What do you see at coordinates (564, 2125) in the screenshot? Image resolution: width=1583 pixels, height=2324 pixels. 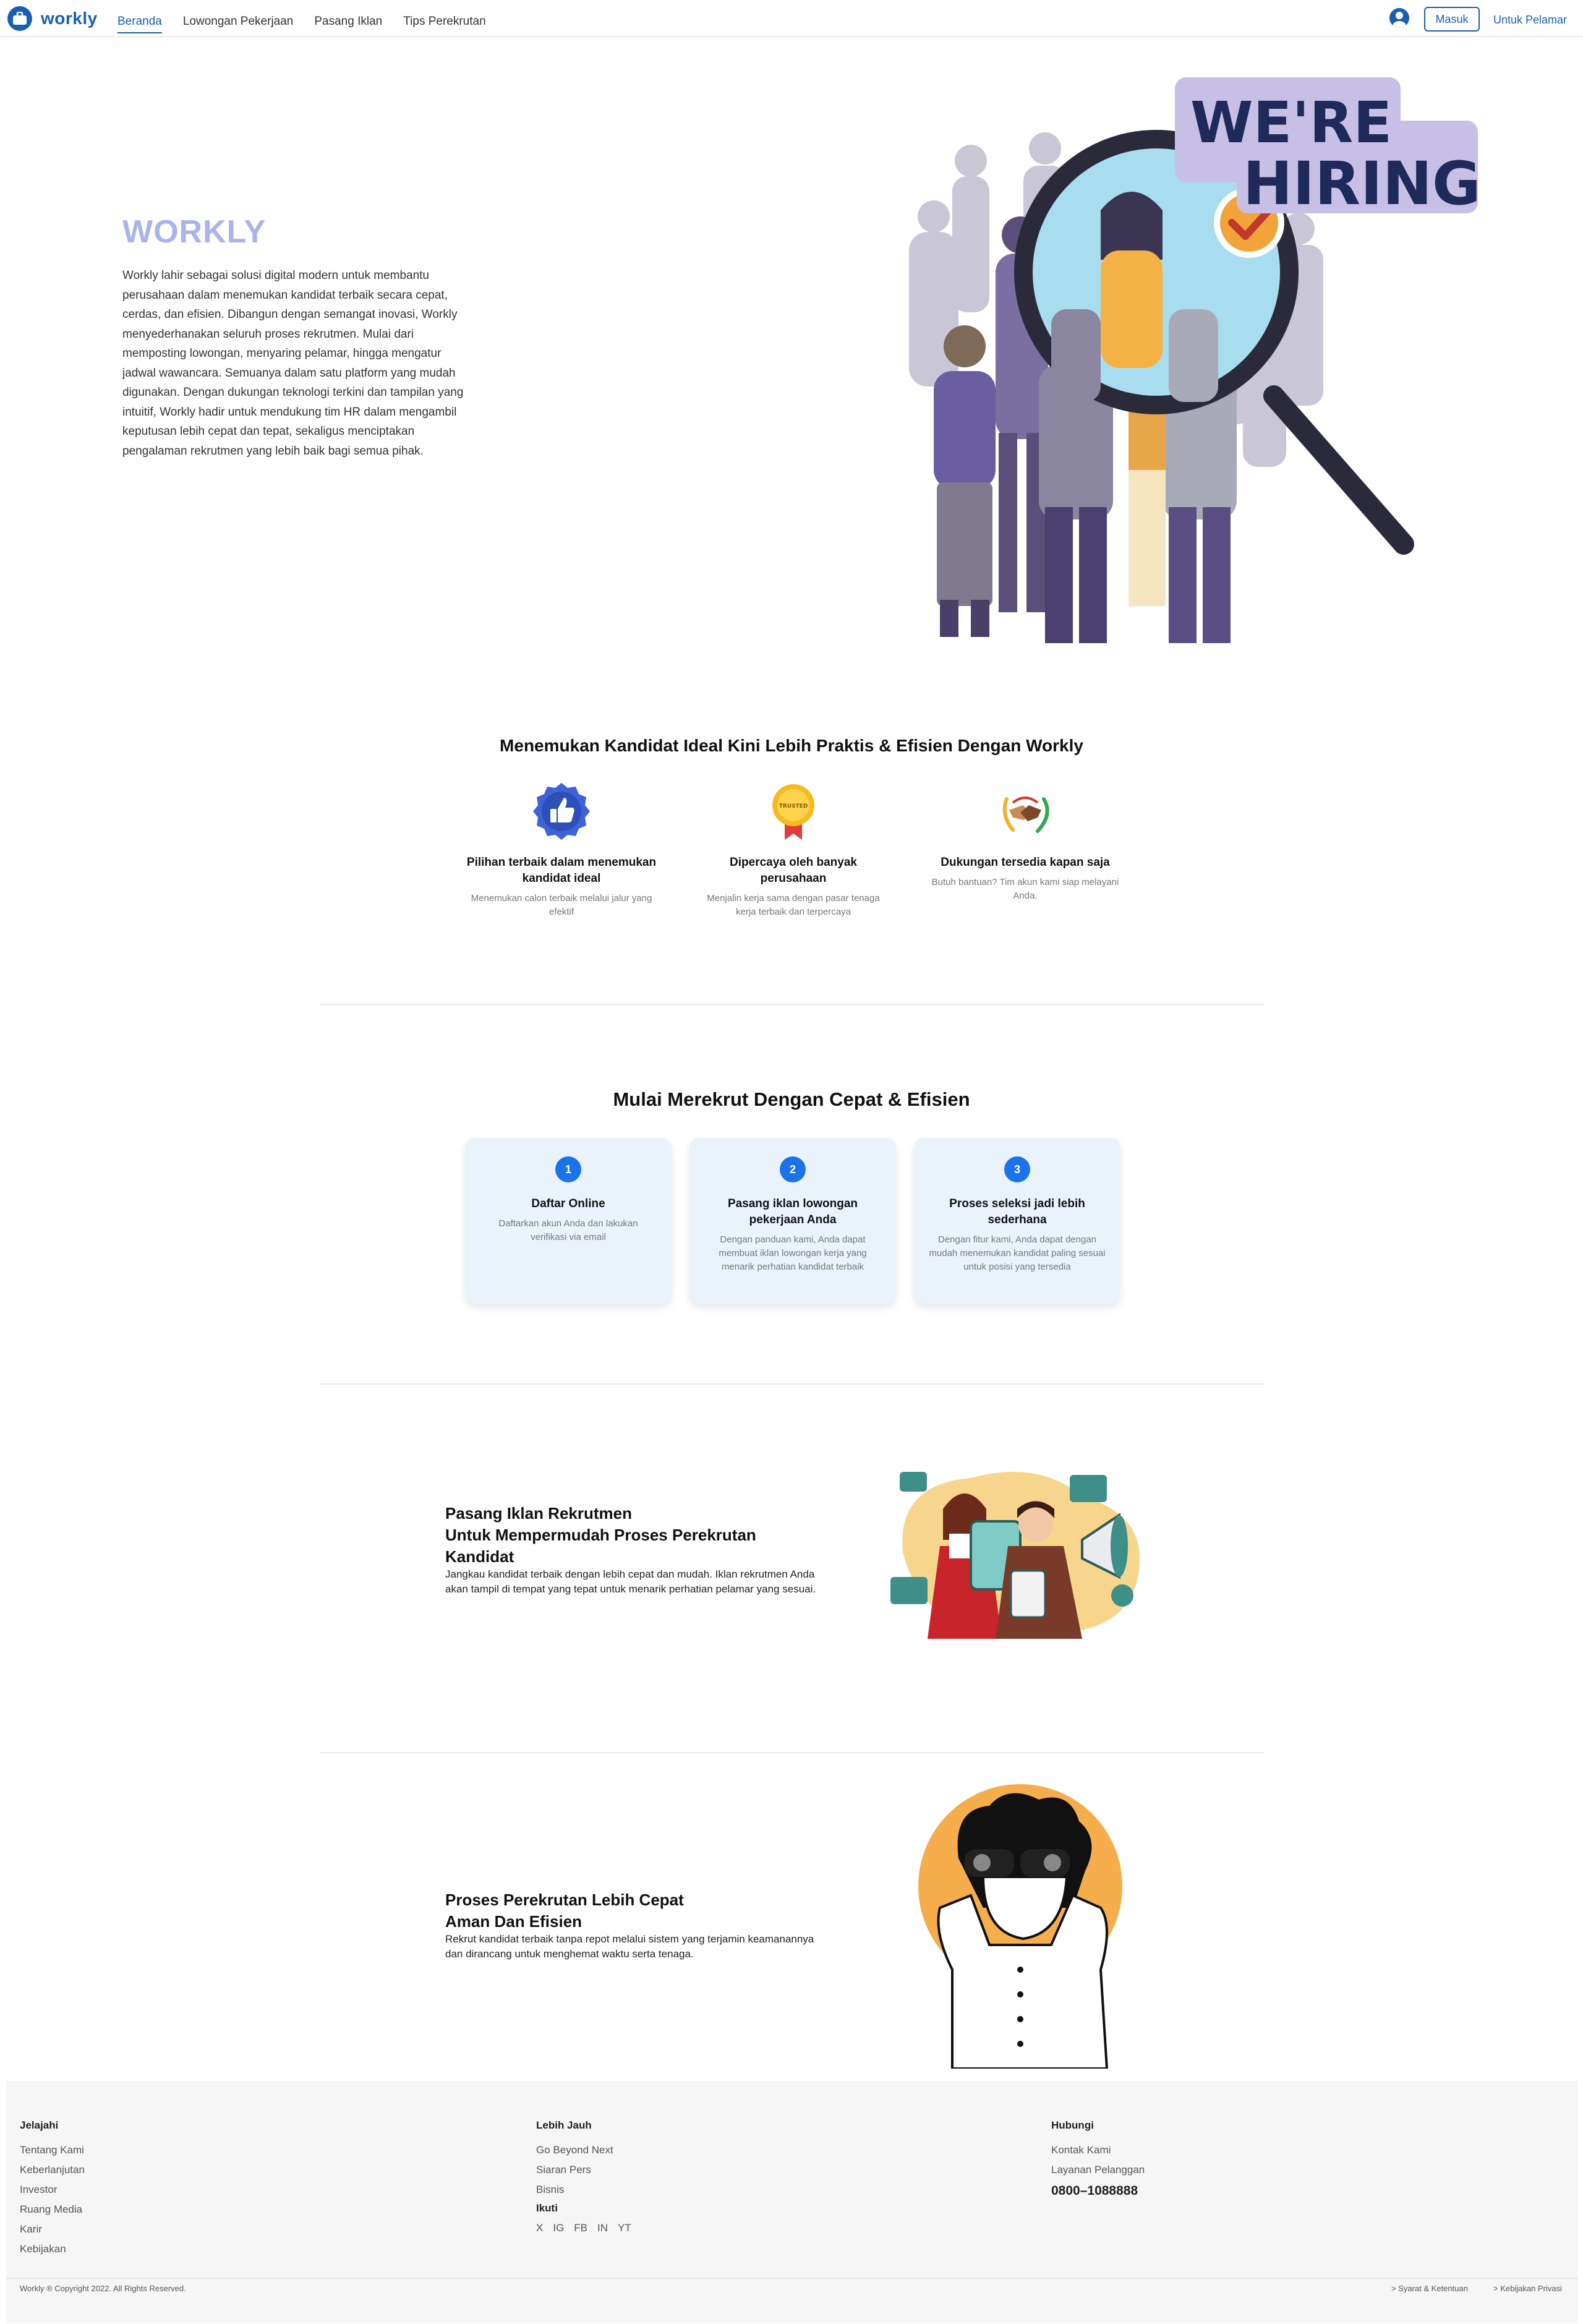 I see `footer-heading: Lebih Jauh` at bounding box center [564, 2125].